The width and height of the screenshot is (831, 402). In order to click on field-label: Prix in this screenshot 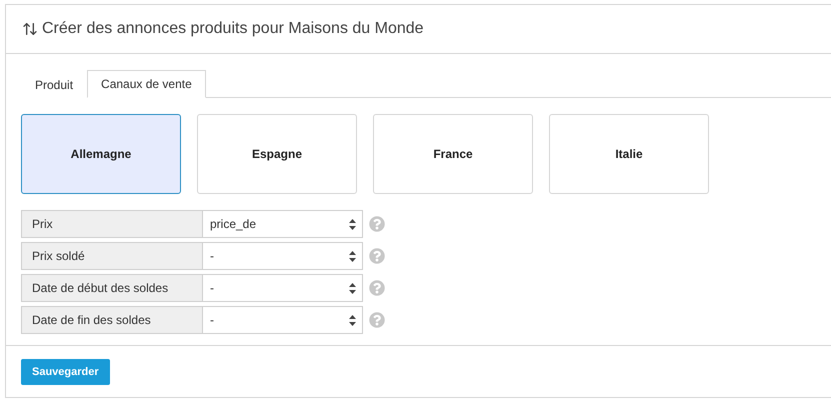, I will do `click(112, 224)`.